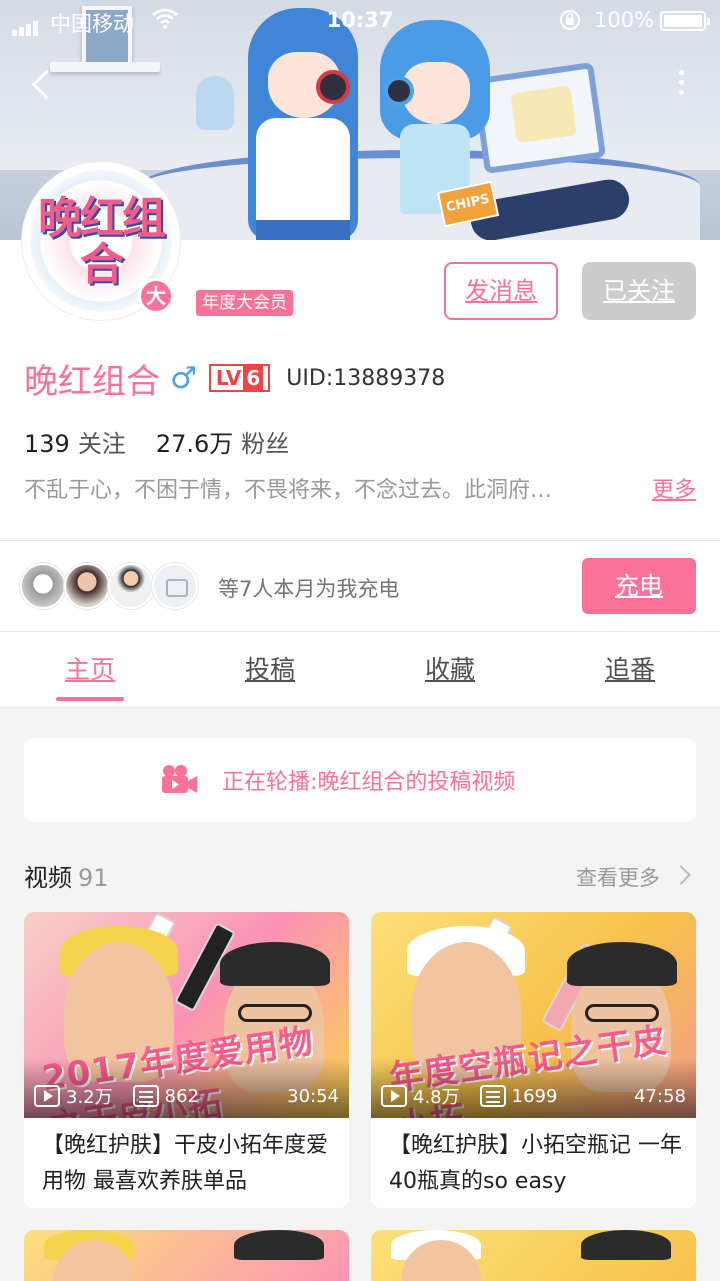  Describe the element at coordinates (501, 291) in the screenshot. I see `send-message-button: 发消息` at that location.